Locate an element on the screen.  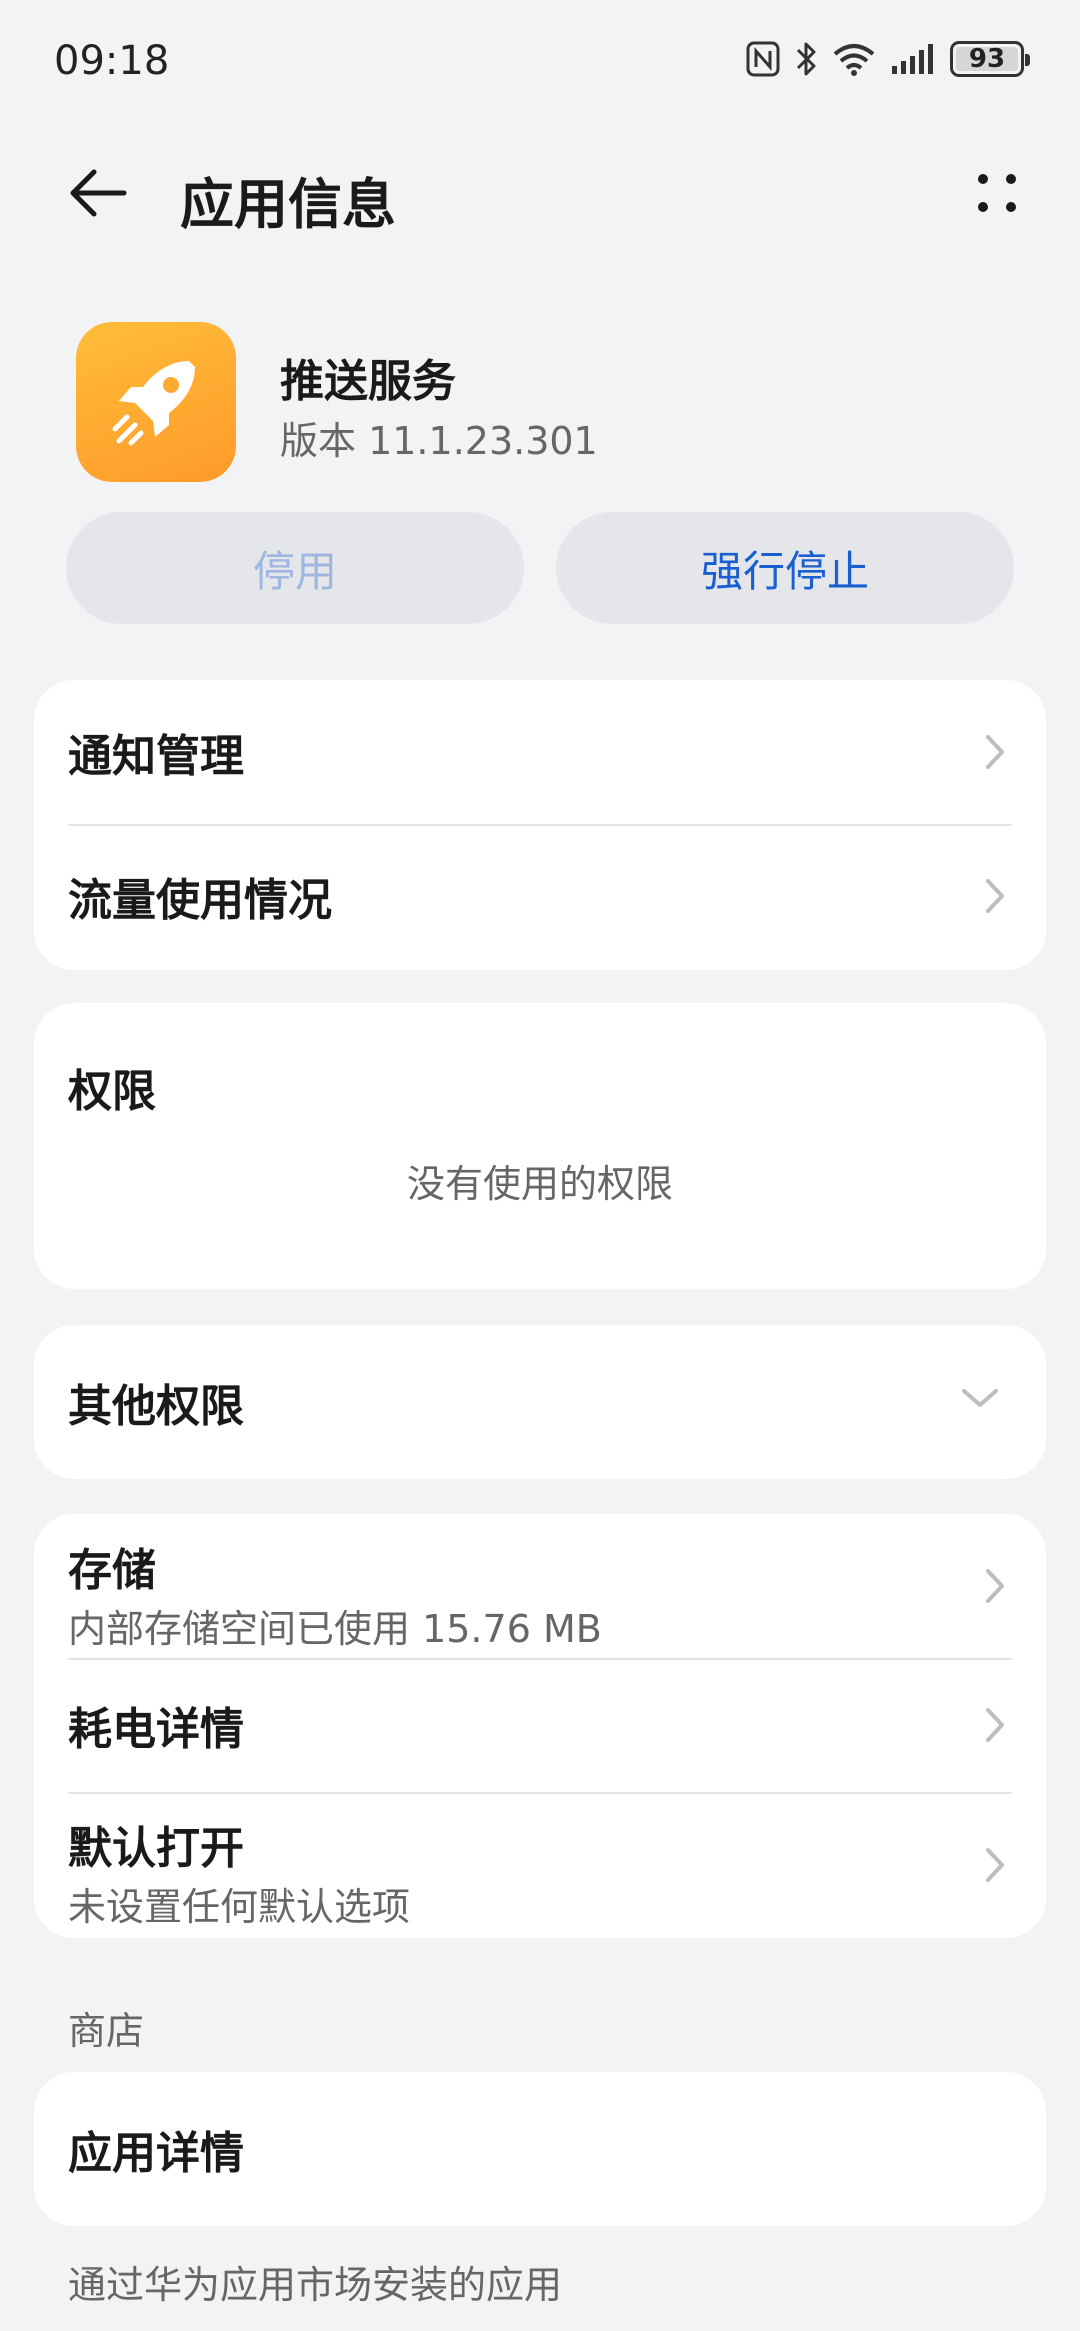
default-open-row: 默认打开 未设置任何默认选项 is located at coordinates (540, 1865).